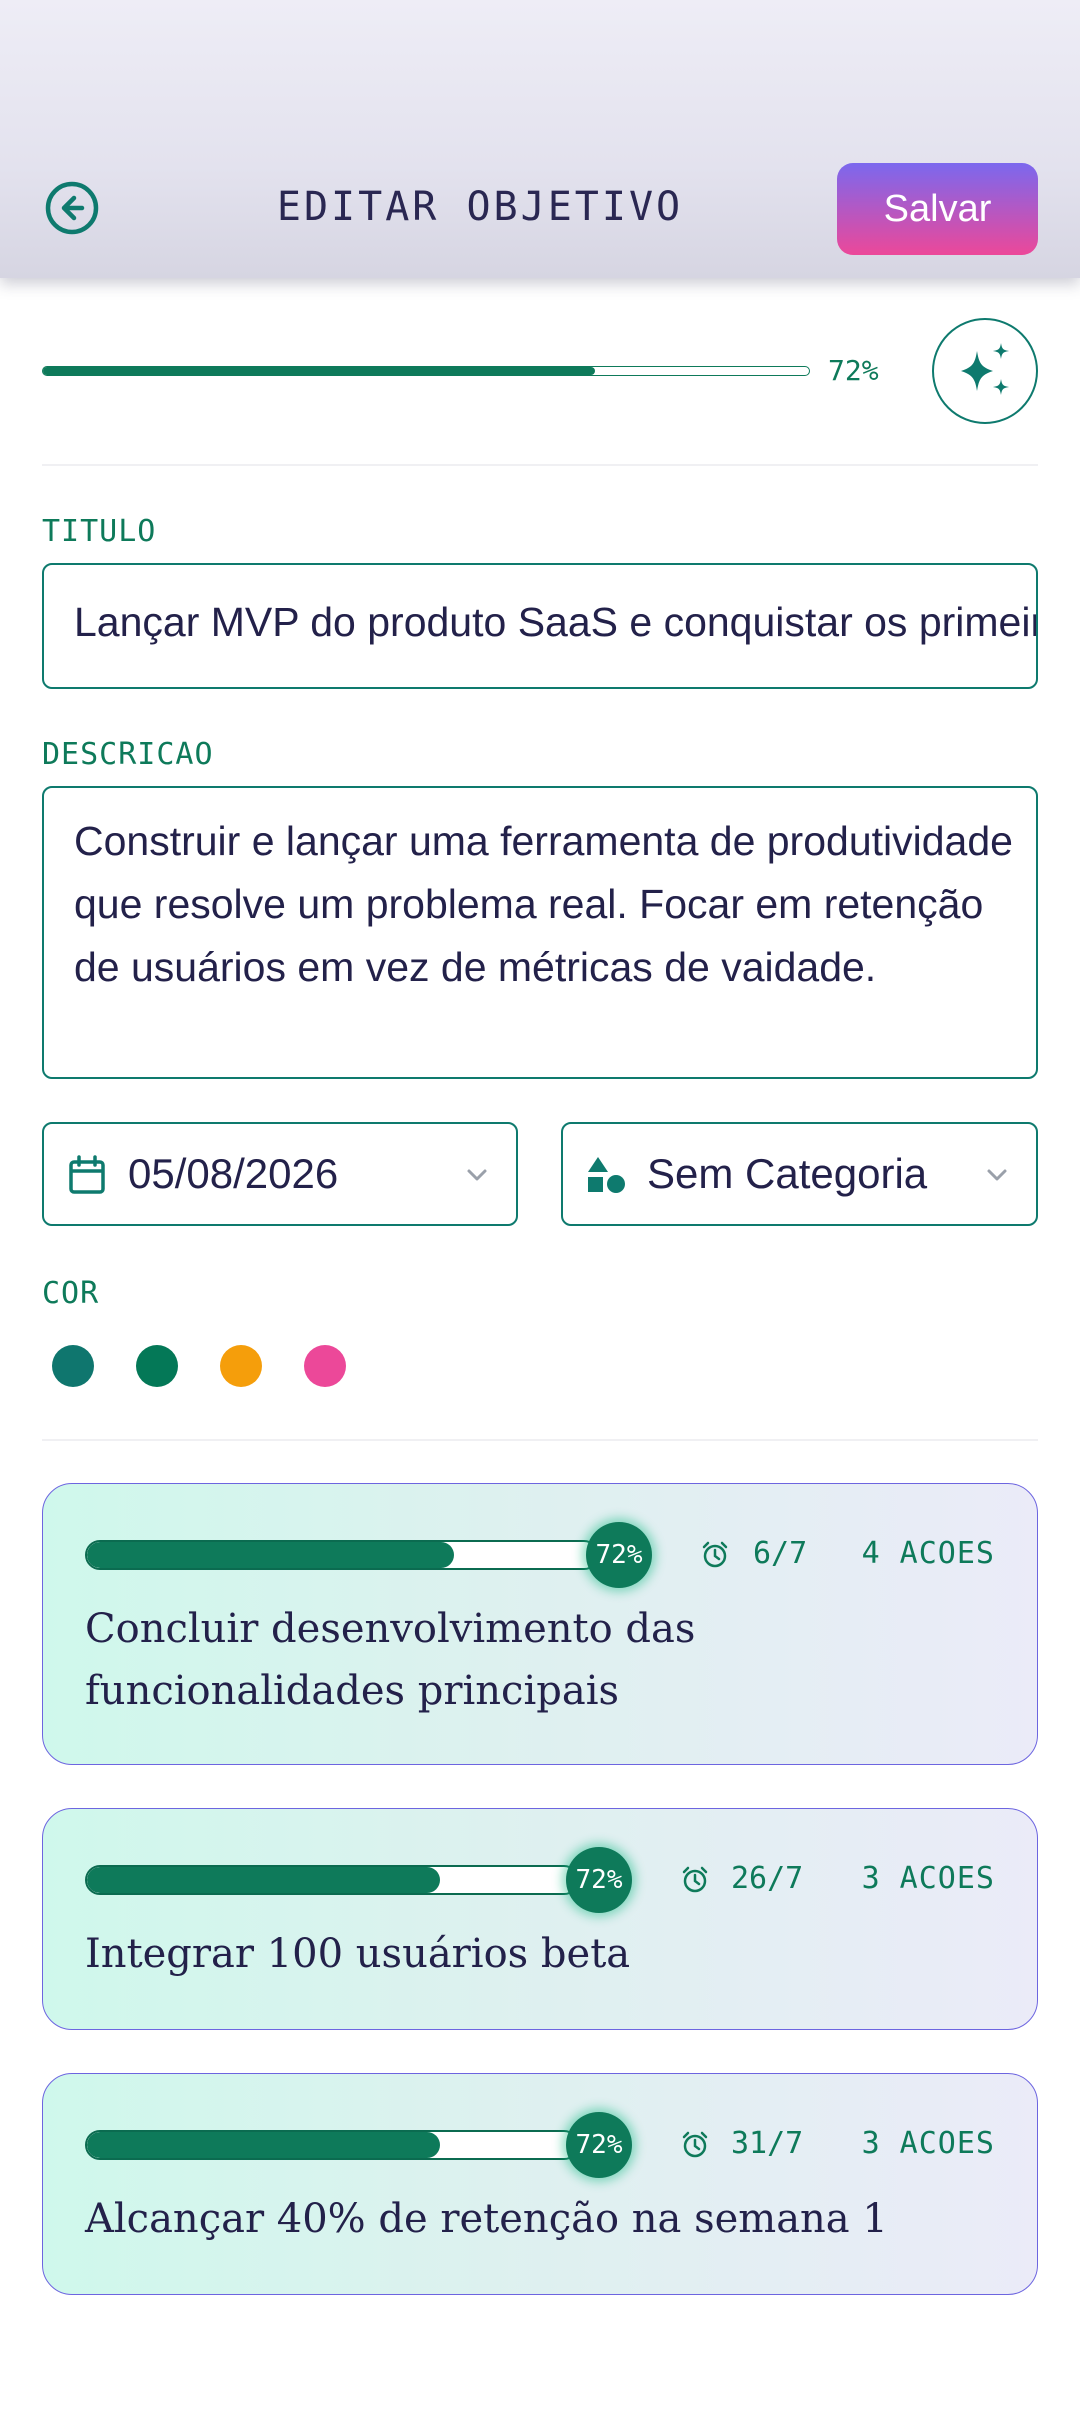  I want to click on task-title: Alcançar 40% de retenção na semana 1, so click(486, 2219).